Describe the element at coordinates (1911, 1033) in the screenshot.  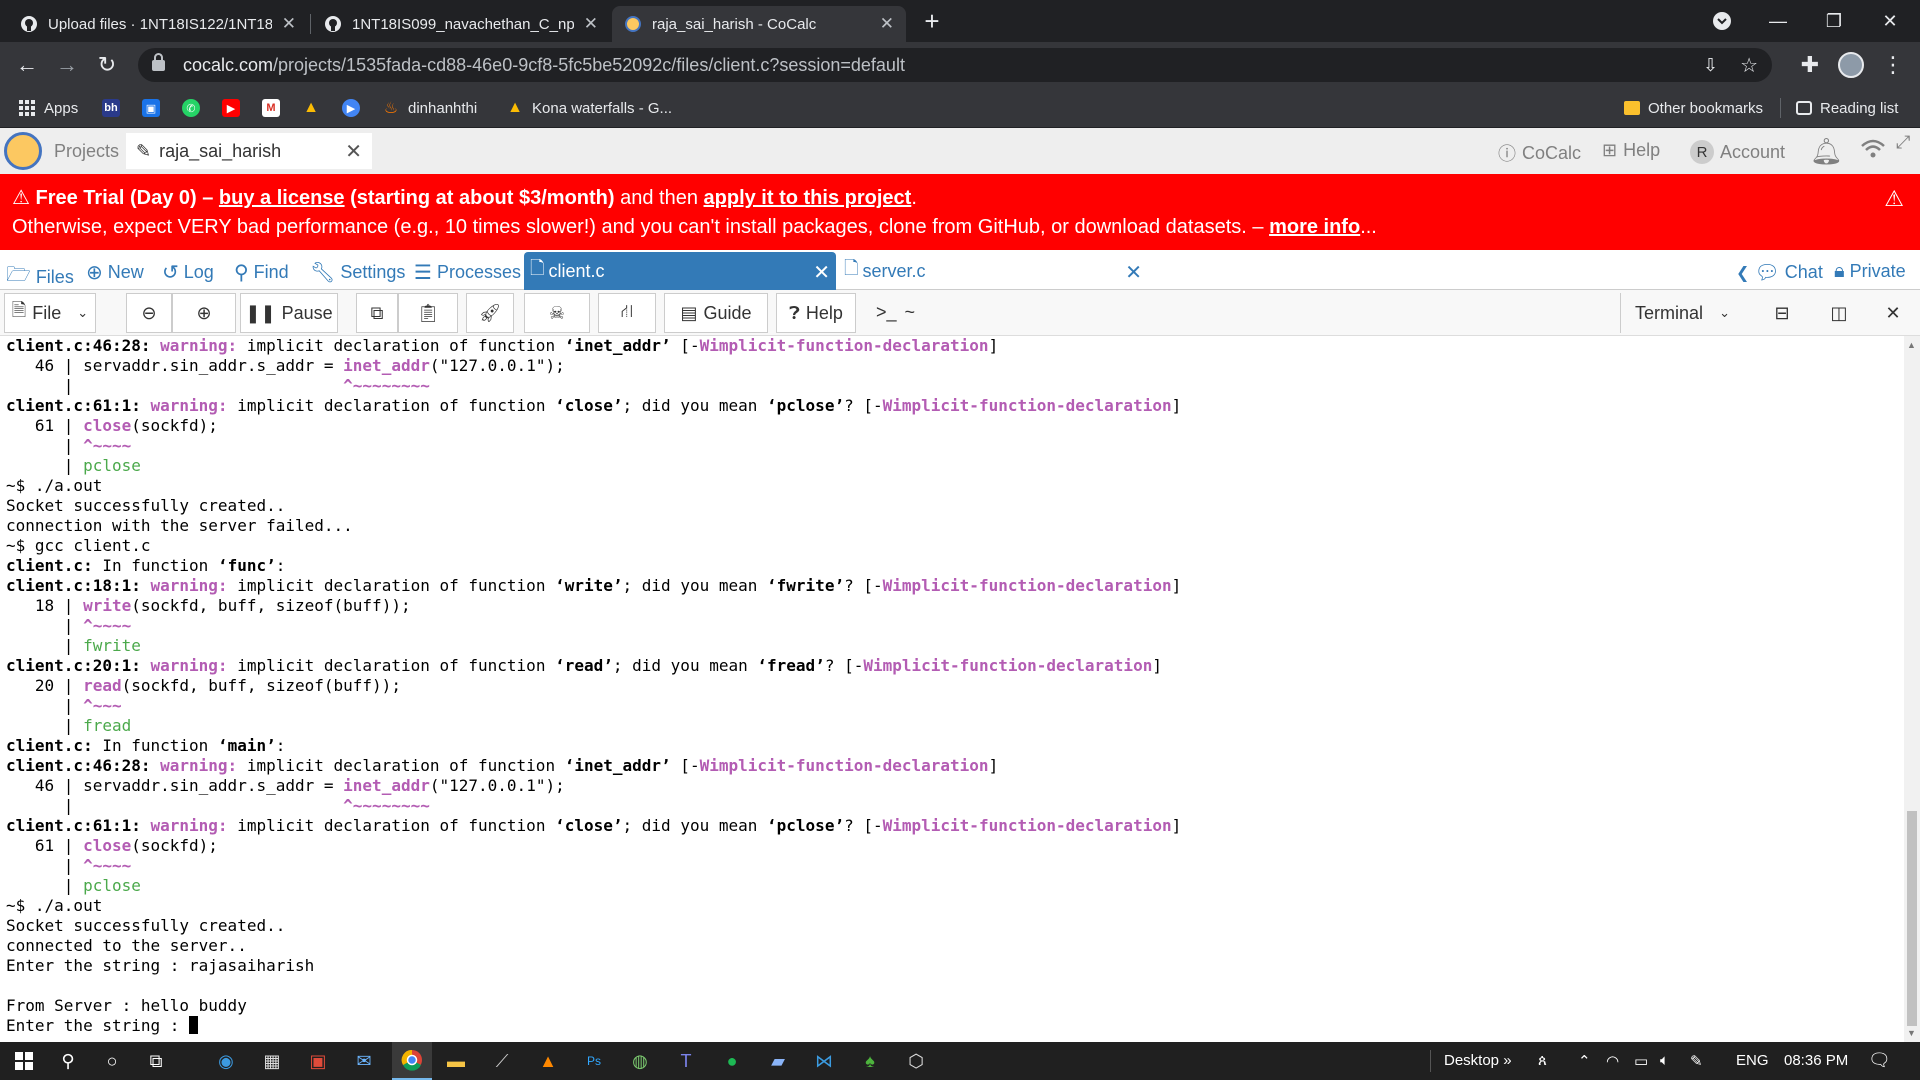
I see `scroll-down-icon: ▼` at that location.